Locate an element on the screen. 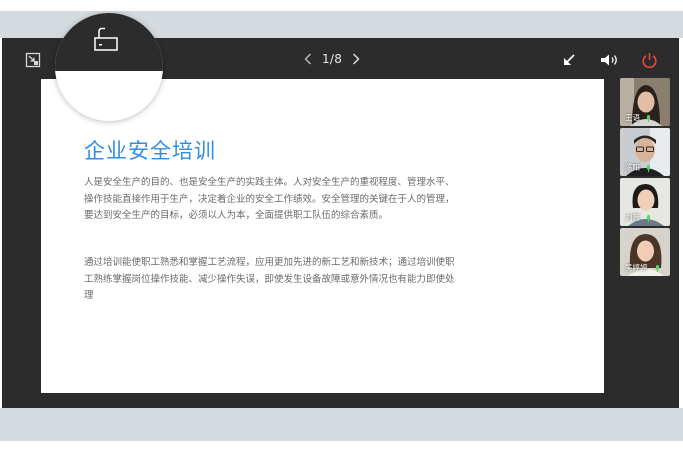 The height and width of the screenshot is (449, 683). page-navigator: 1/8 is located at coordinates (332, 59).